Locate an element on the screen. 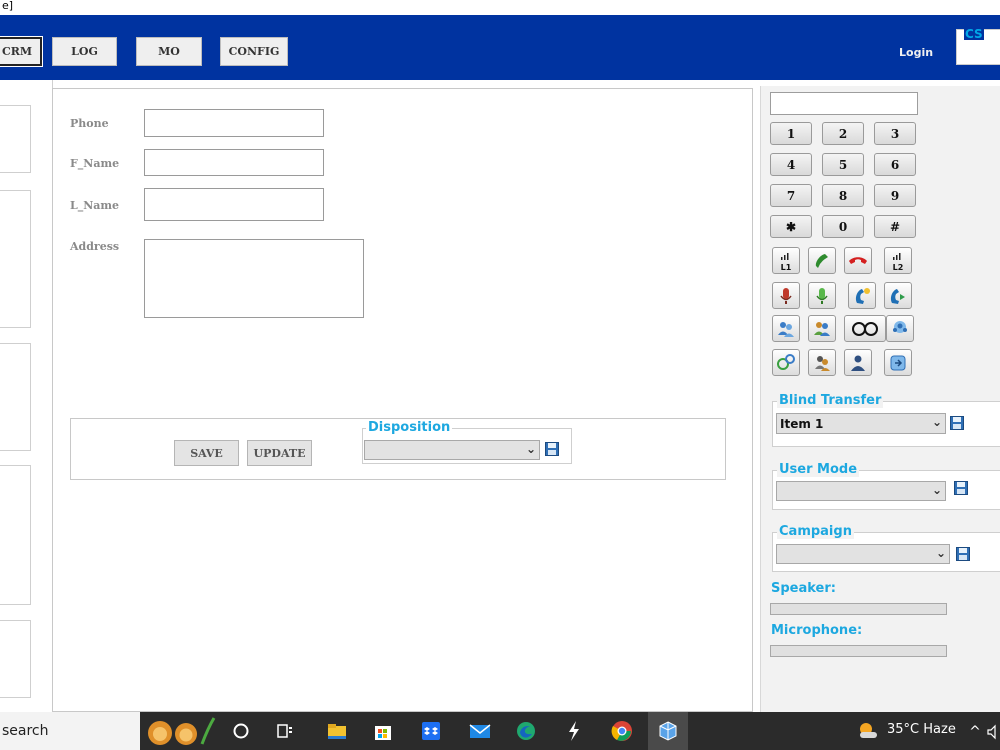 Image resolution: width=1000 pixels, height=750 pixels. dial-key-3: 3 is located at coordinates (895, 133).